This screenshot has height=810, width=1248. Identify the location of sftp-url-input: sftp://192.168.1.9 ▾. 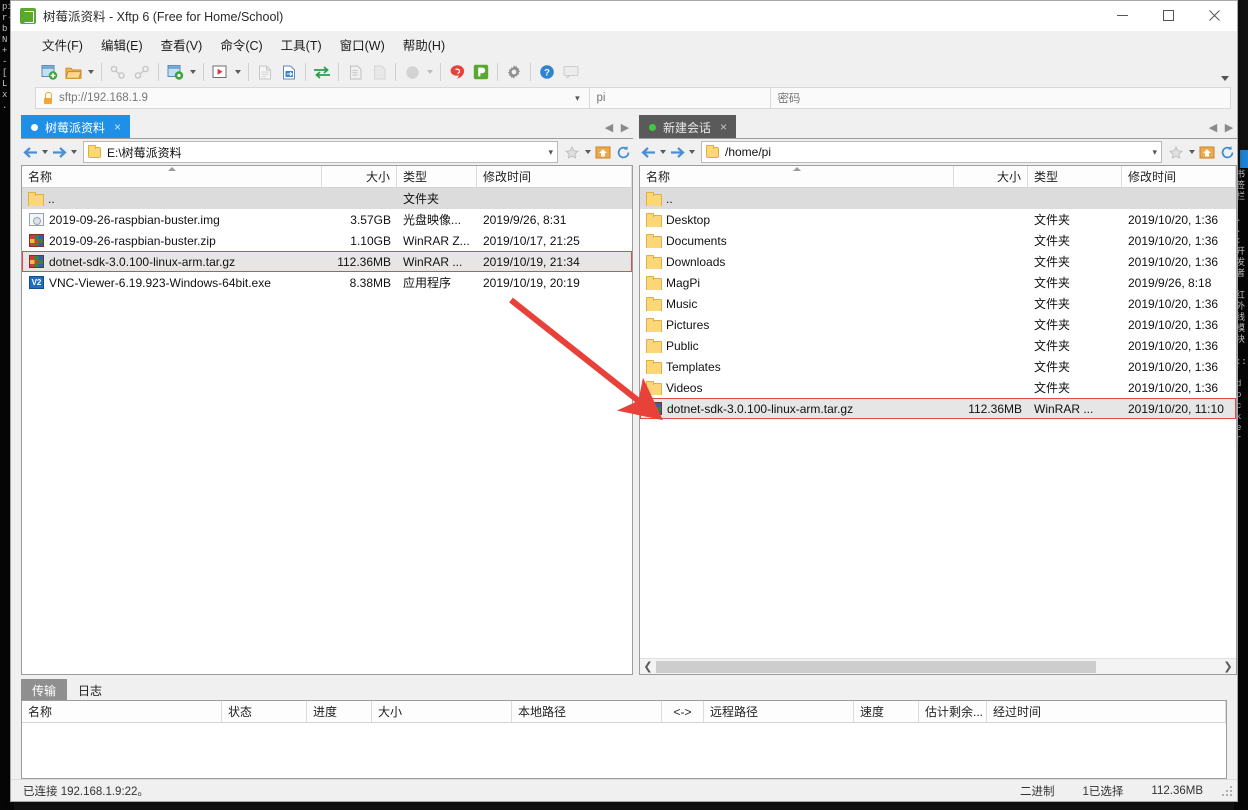
(313, 98).